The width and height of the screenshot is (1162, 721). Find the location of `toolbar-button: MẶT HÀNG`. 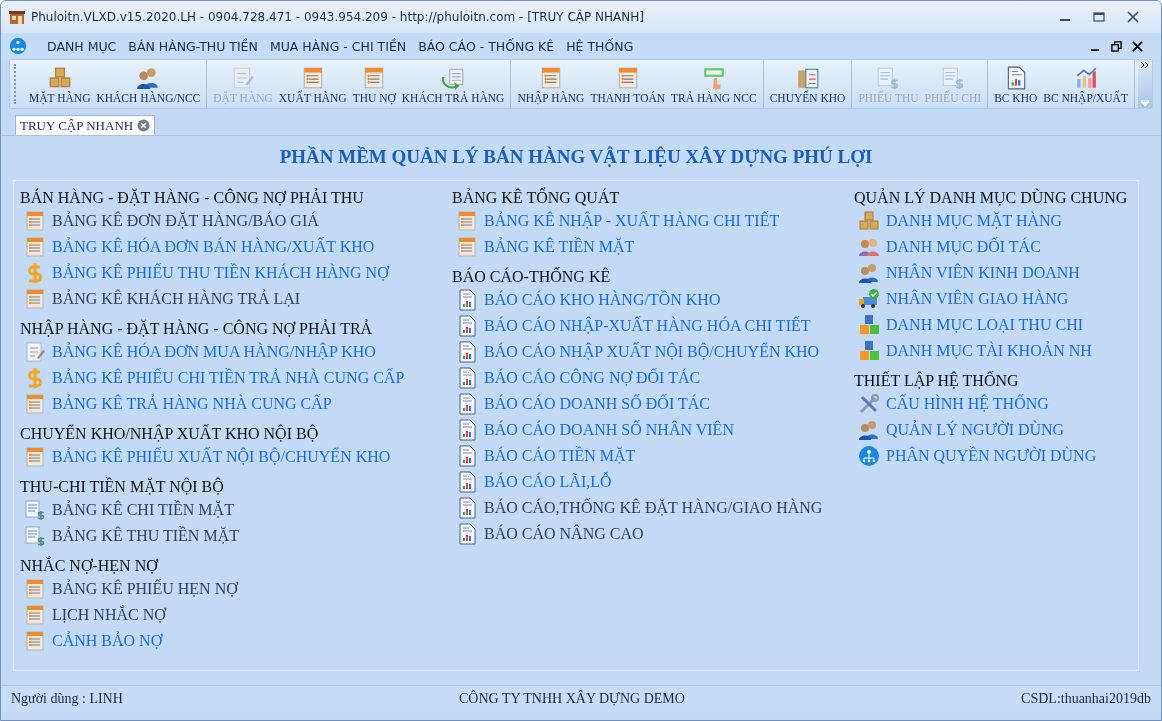

toolbar-button: MẶT HÀNG is located at coordinates (60, 84).